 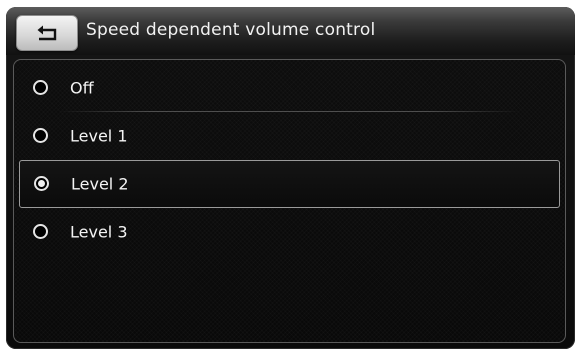 I want to click on back-button, so click(x=47, y=33).